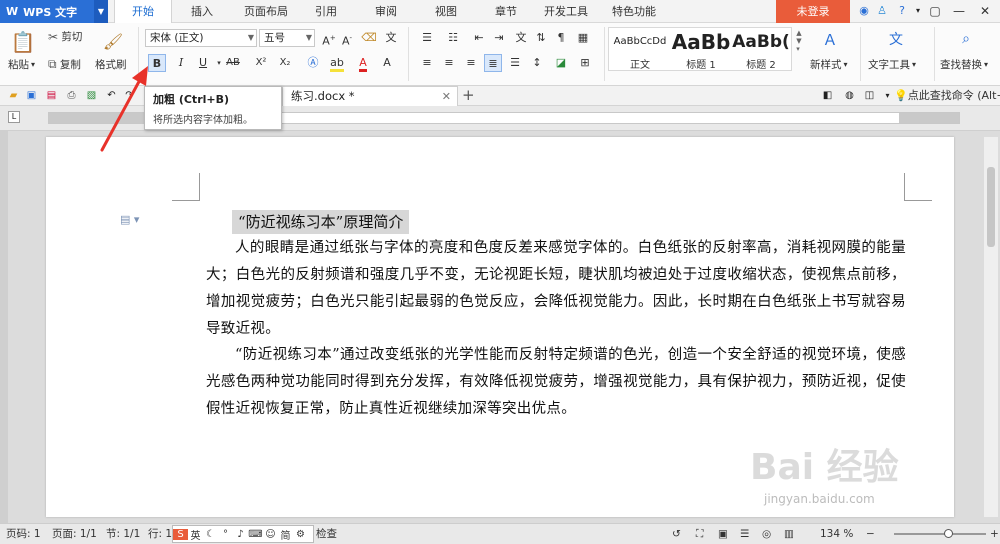 The image size is (1000, 544). What do you see at coordinates (813, 11) in the screenshot?
I see `login-button: 未登录` at bounding box center [813, 11].